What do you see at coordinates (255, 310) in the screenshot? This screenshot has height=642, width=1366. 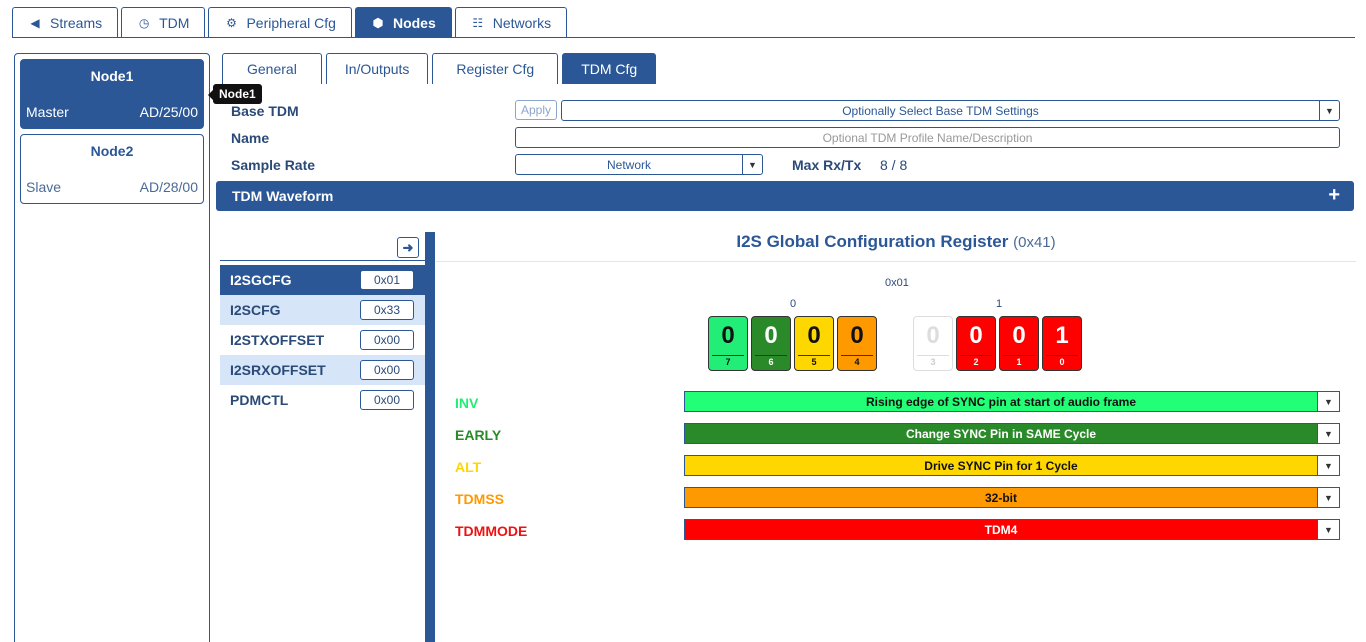 I see `register-name: I2SCFG` at bounding box center [255, 310].